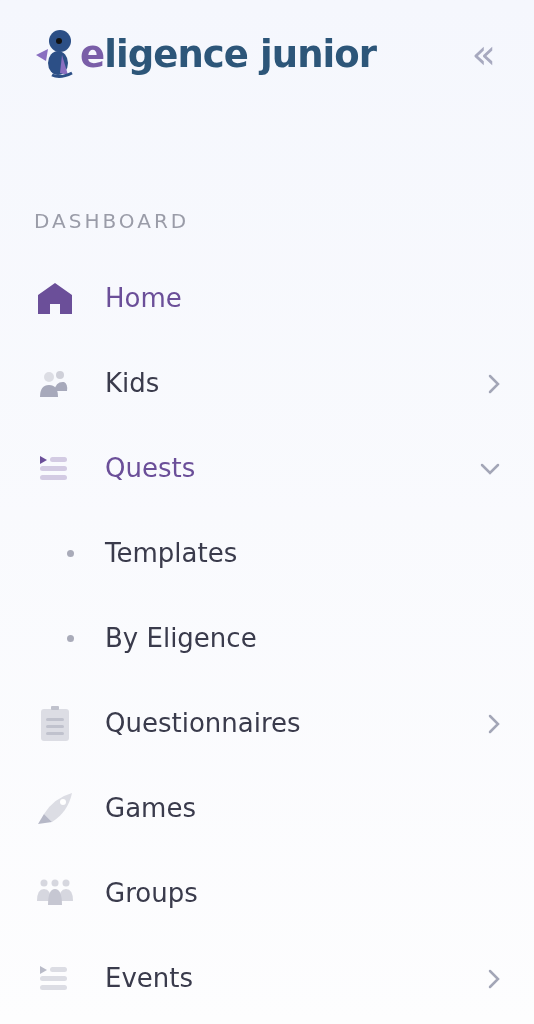 This screenshot has height=1024, width=534. Describe the element at coordinates (267, 383) in the screenshot. I see `menu-item: Kids` at that location.